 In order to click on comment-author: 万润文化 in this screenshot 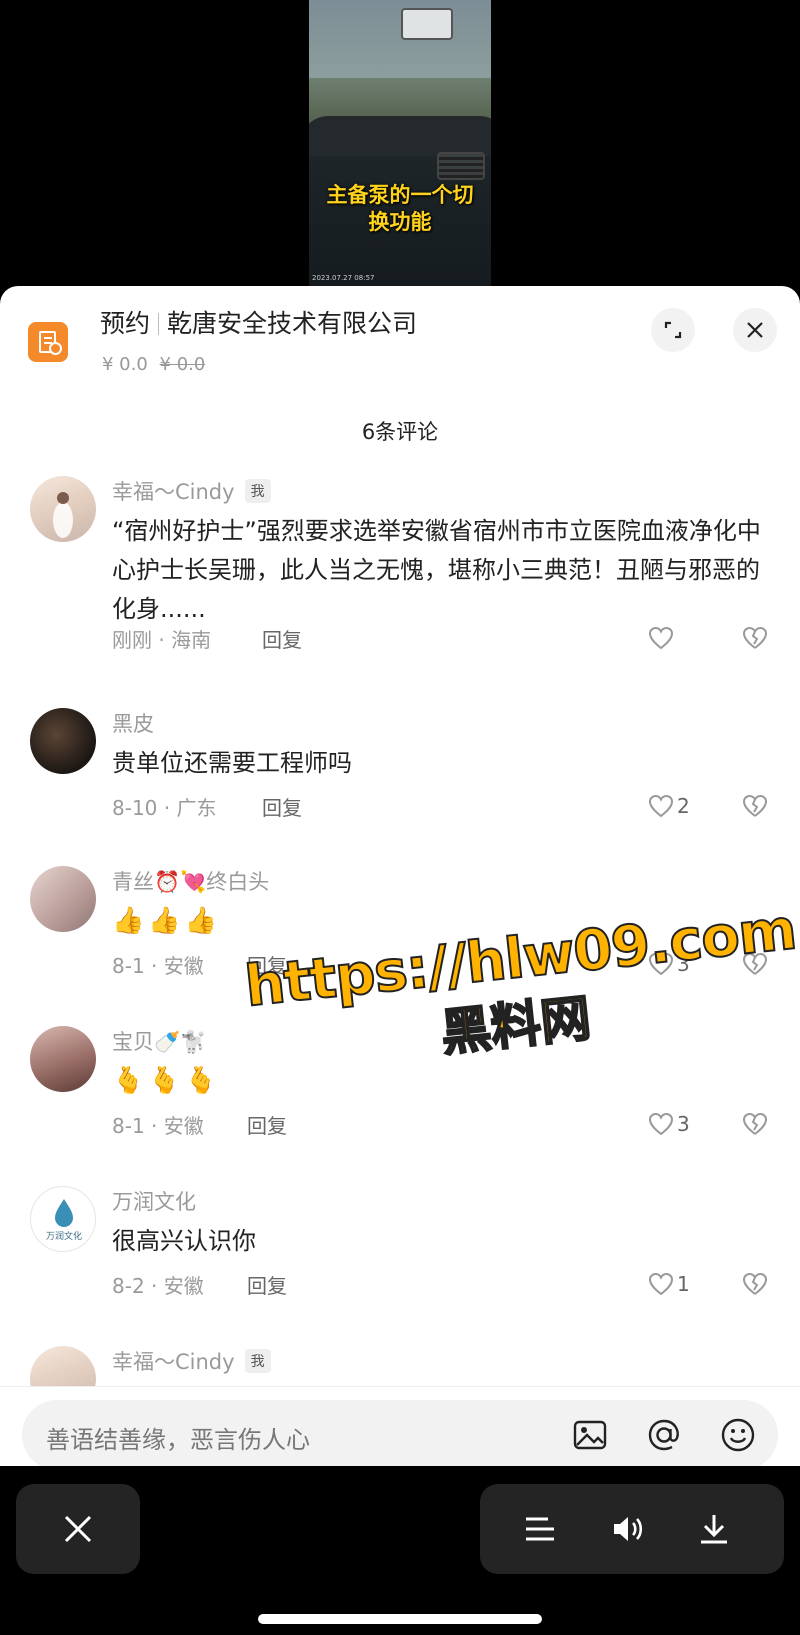, I will do `click(154, 1201)`.